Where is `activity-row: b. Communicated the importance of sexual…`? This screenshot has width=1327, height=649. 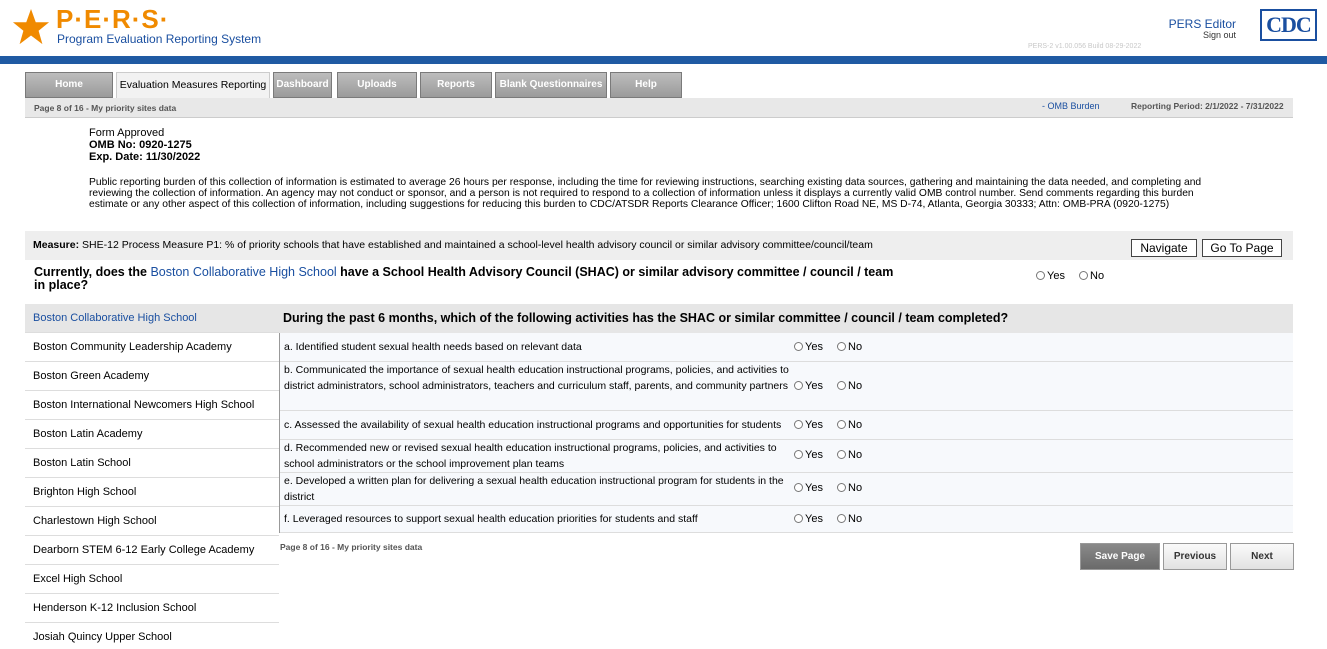 activity-row: b. Communicated the importance of sexual… is located at coordinates (786, 386).